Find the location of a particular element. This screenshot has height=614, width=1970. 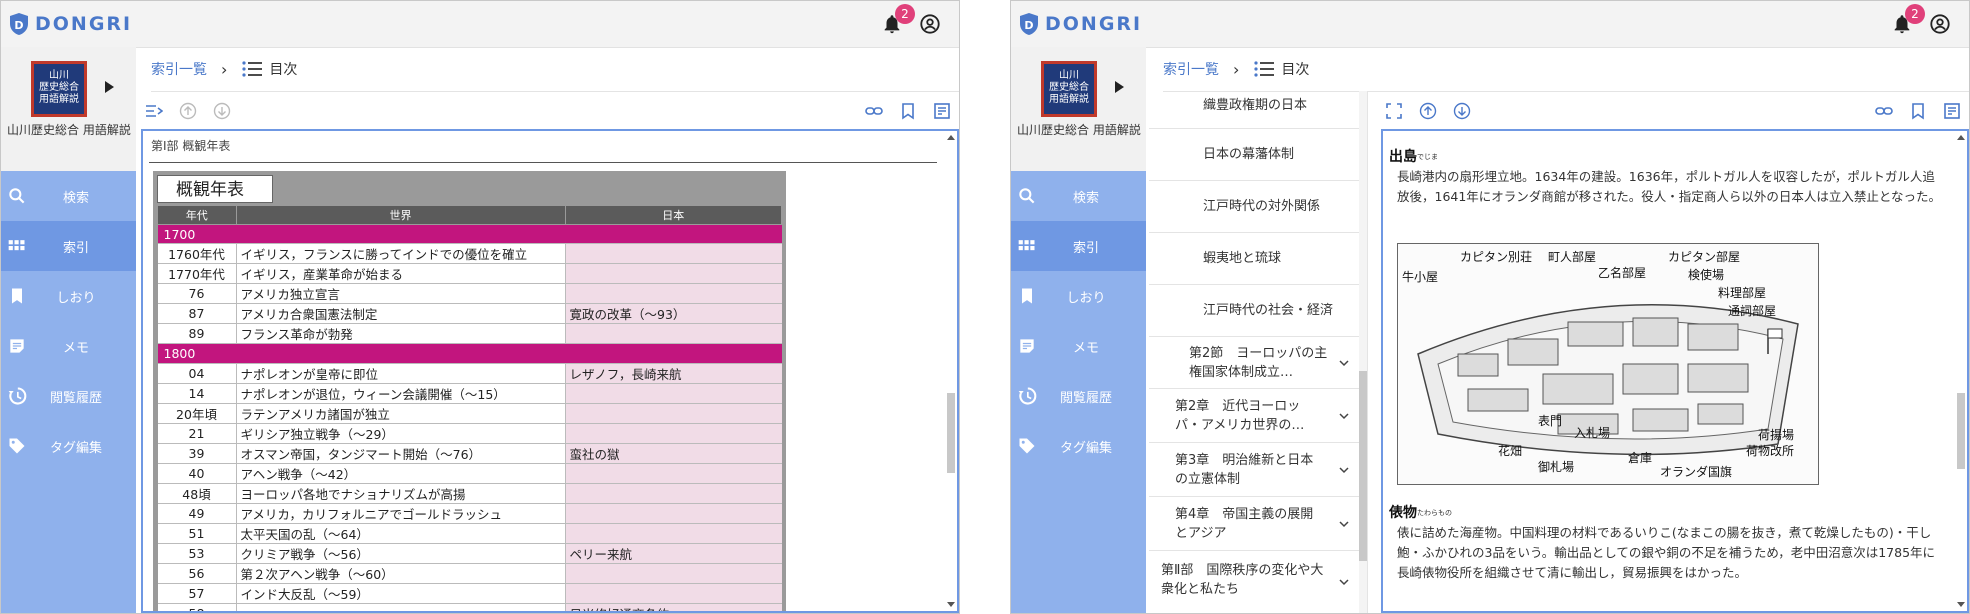

toc-item-expandable: 第3章 明治維新と日本の立憲体制 is located at coordinates (1254, 470).